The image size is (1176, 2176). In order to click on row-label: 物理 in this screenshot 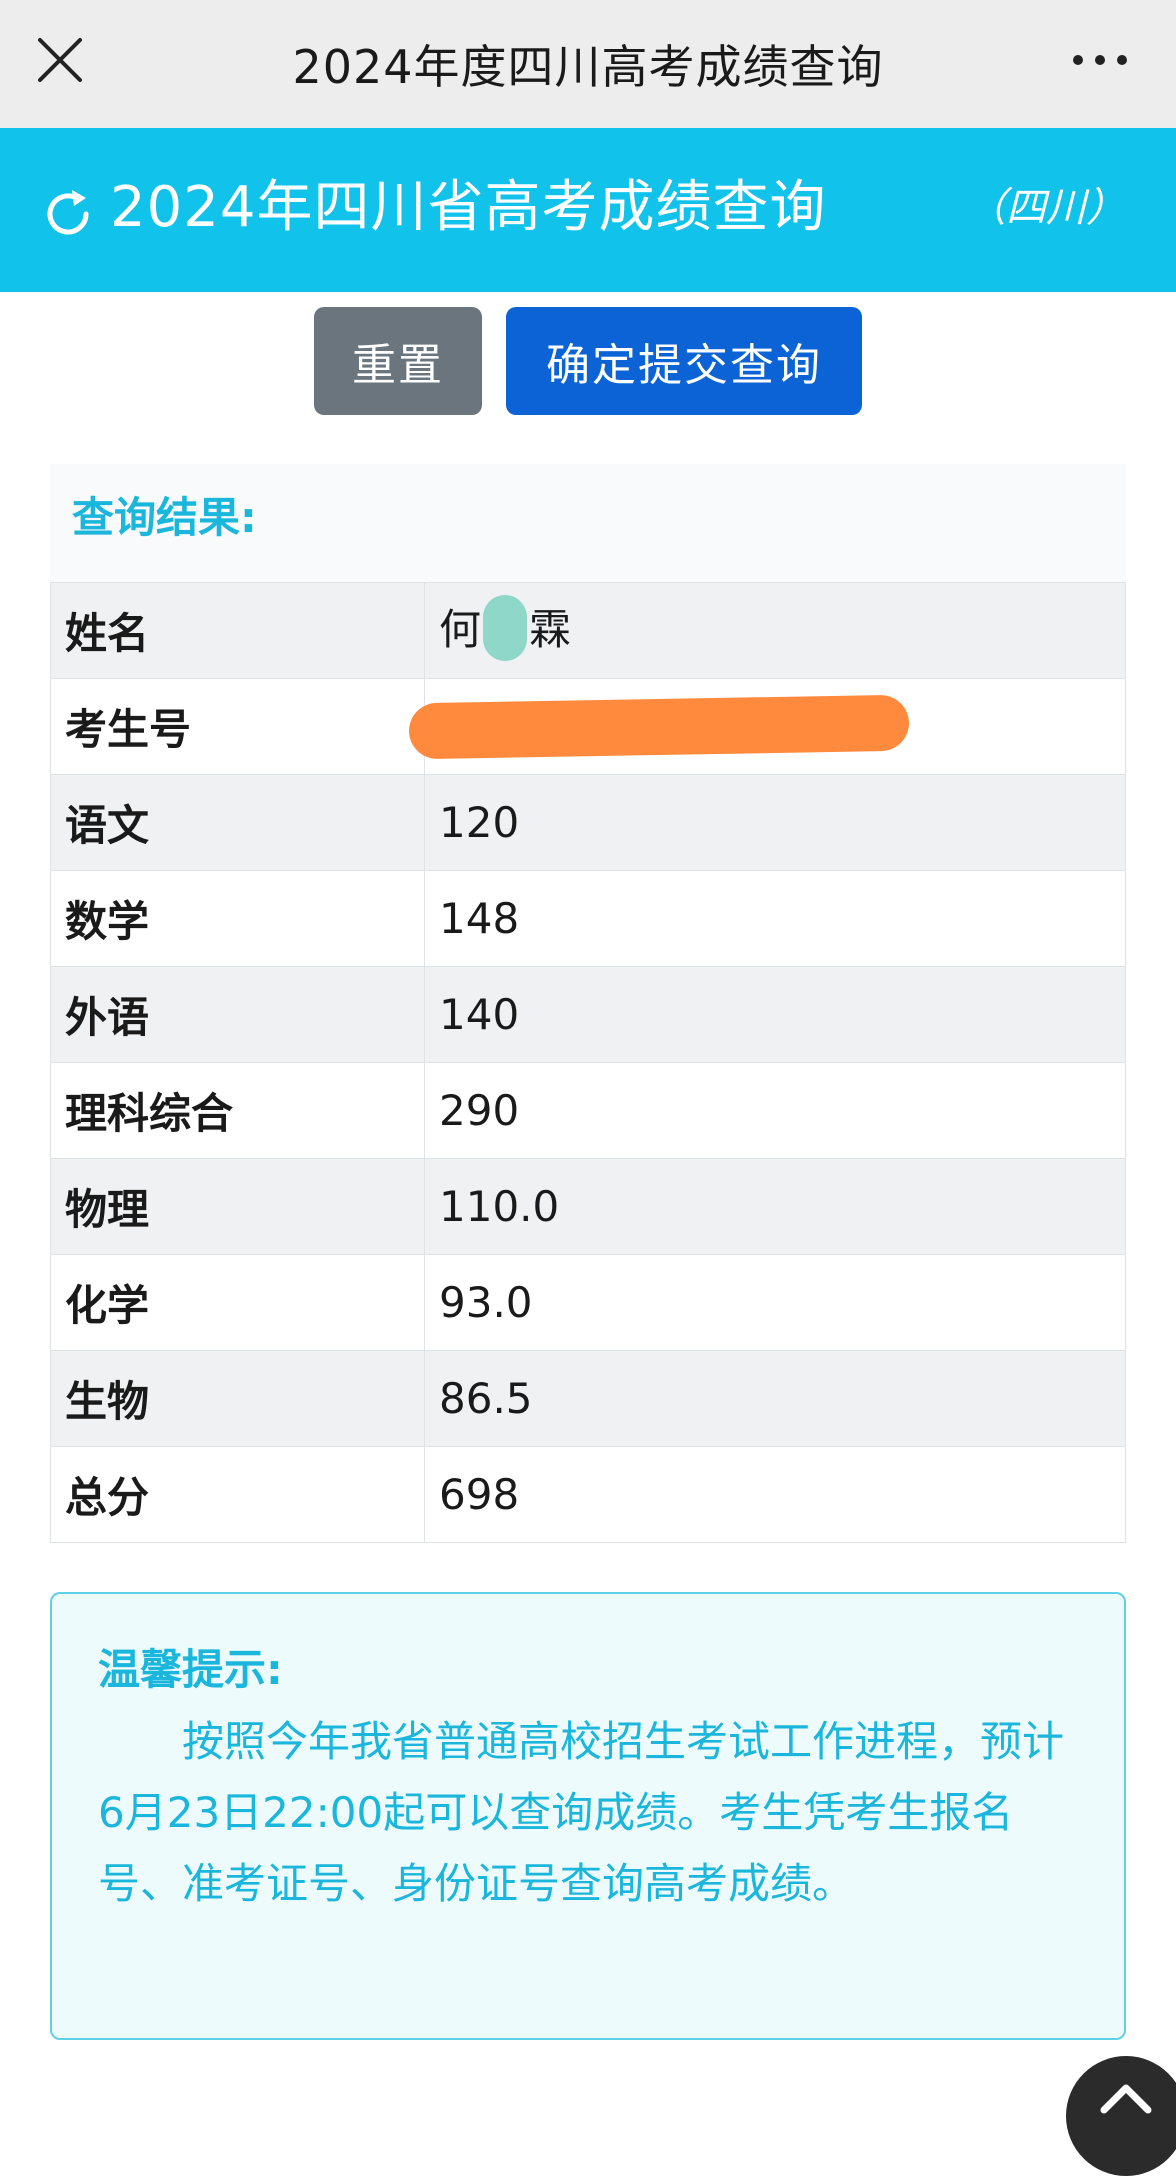, I will do `click(237, 1206)`.